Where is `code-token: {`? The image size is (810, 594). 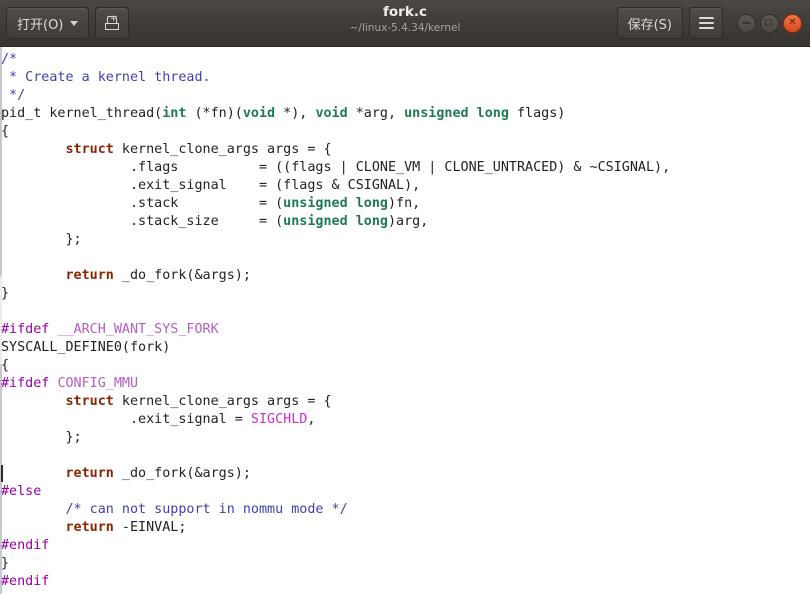 code-token: { is located at coordinates (5, 131).